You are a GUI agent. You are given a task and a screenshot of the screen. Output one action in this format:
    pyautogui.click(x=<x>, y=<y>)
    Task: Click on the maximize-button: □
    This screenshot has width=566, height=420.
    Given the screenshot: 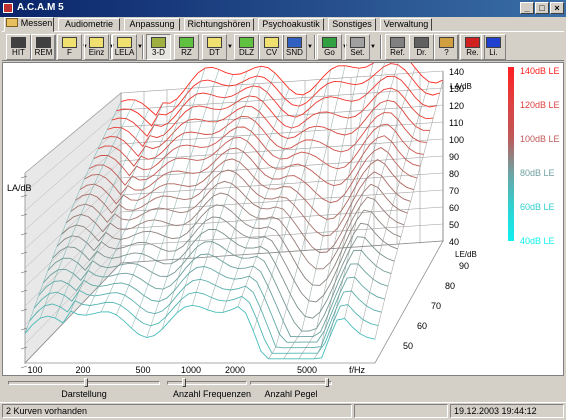 What is the action you would take?
    pyautogui.click(x=542, y=8)
    